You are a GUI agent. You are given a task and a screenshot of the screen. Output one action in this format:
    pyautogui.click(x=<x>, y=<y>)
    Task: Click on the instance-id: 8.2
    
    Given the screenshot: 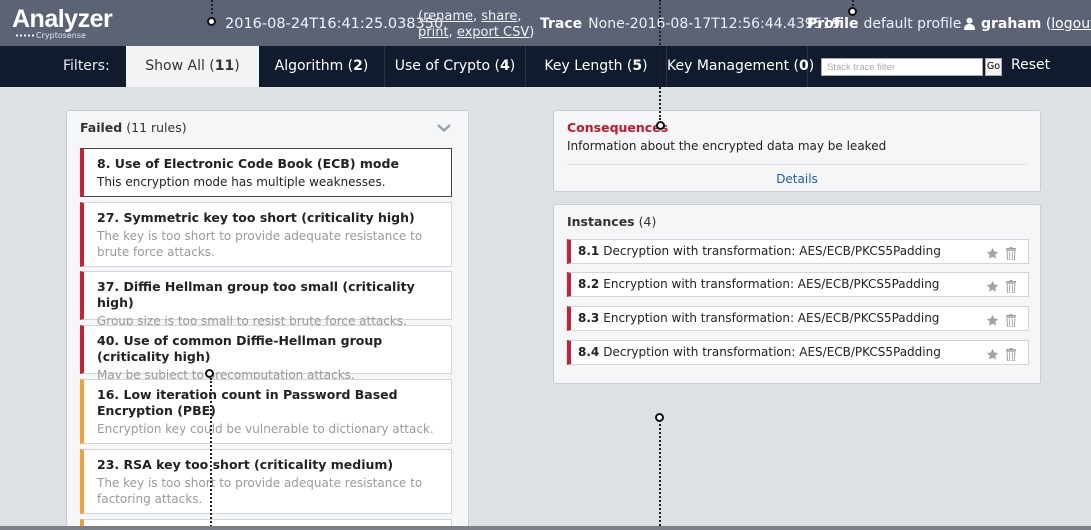 What is the action you would take?
    pyautogui.click(x=589, y=284)
    